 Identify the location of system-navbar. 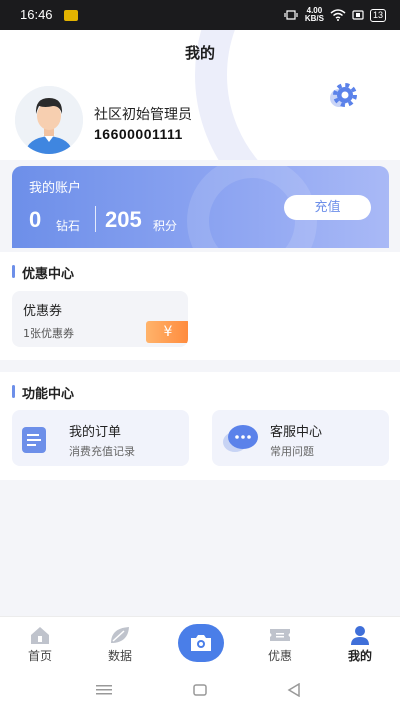
(200, 689).